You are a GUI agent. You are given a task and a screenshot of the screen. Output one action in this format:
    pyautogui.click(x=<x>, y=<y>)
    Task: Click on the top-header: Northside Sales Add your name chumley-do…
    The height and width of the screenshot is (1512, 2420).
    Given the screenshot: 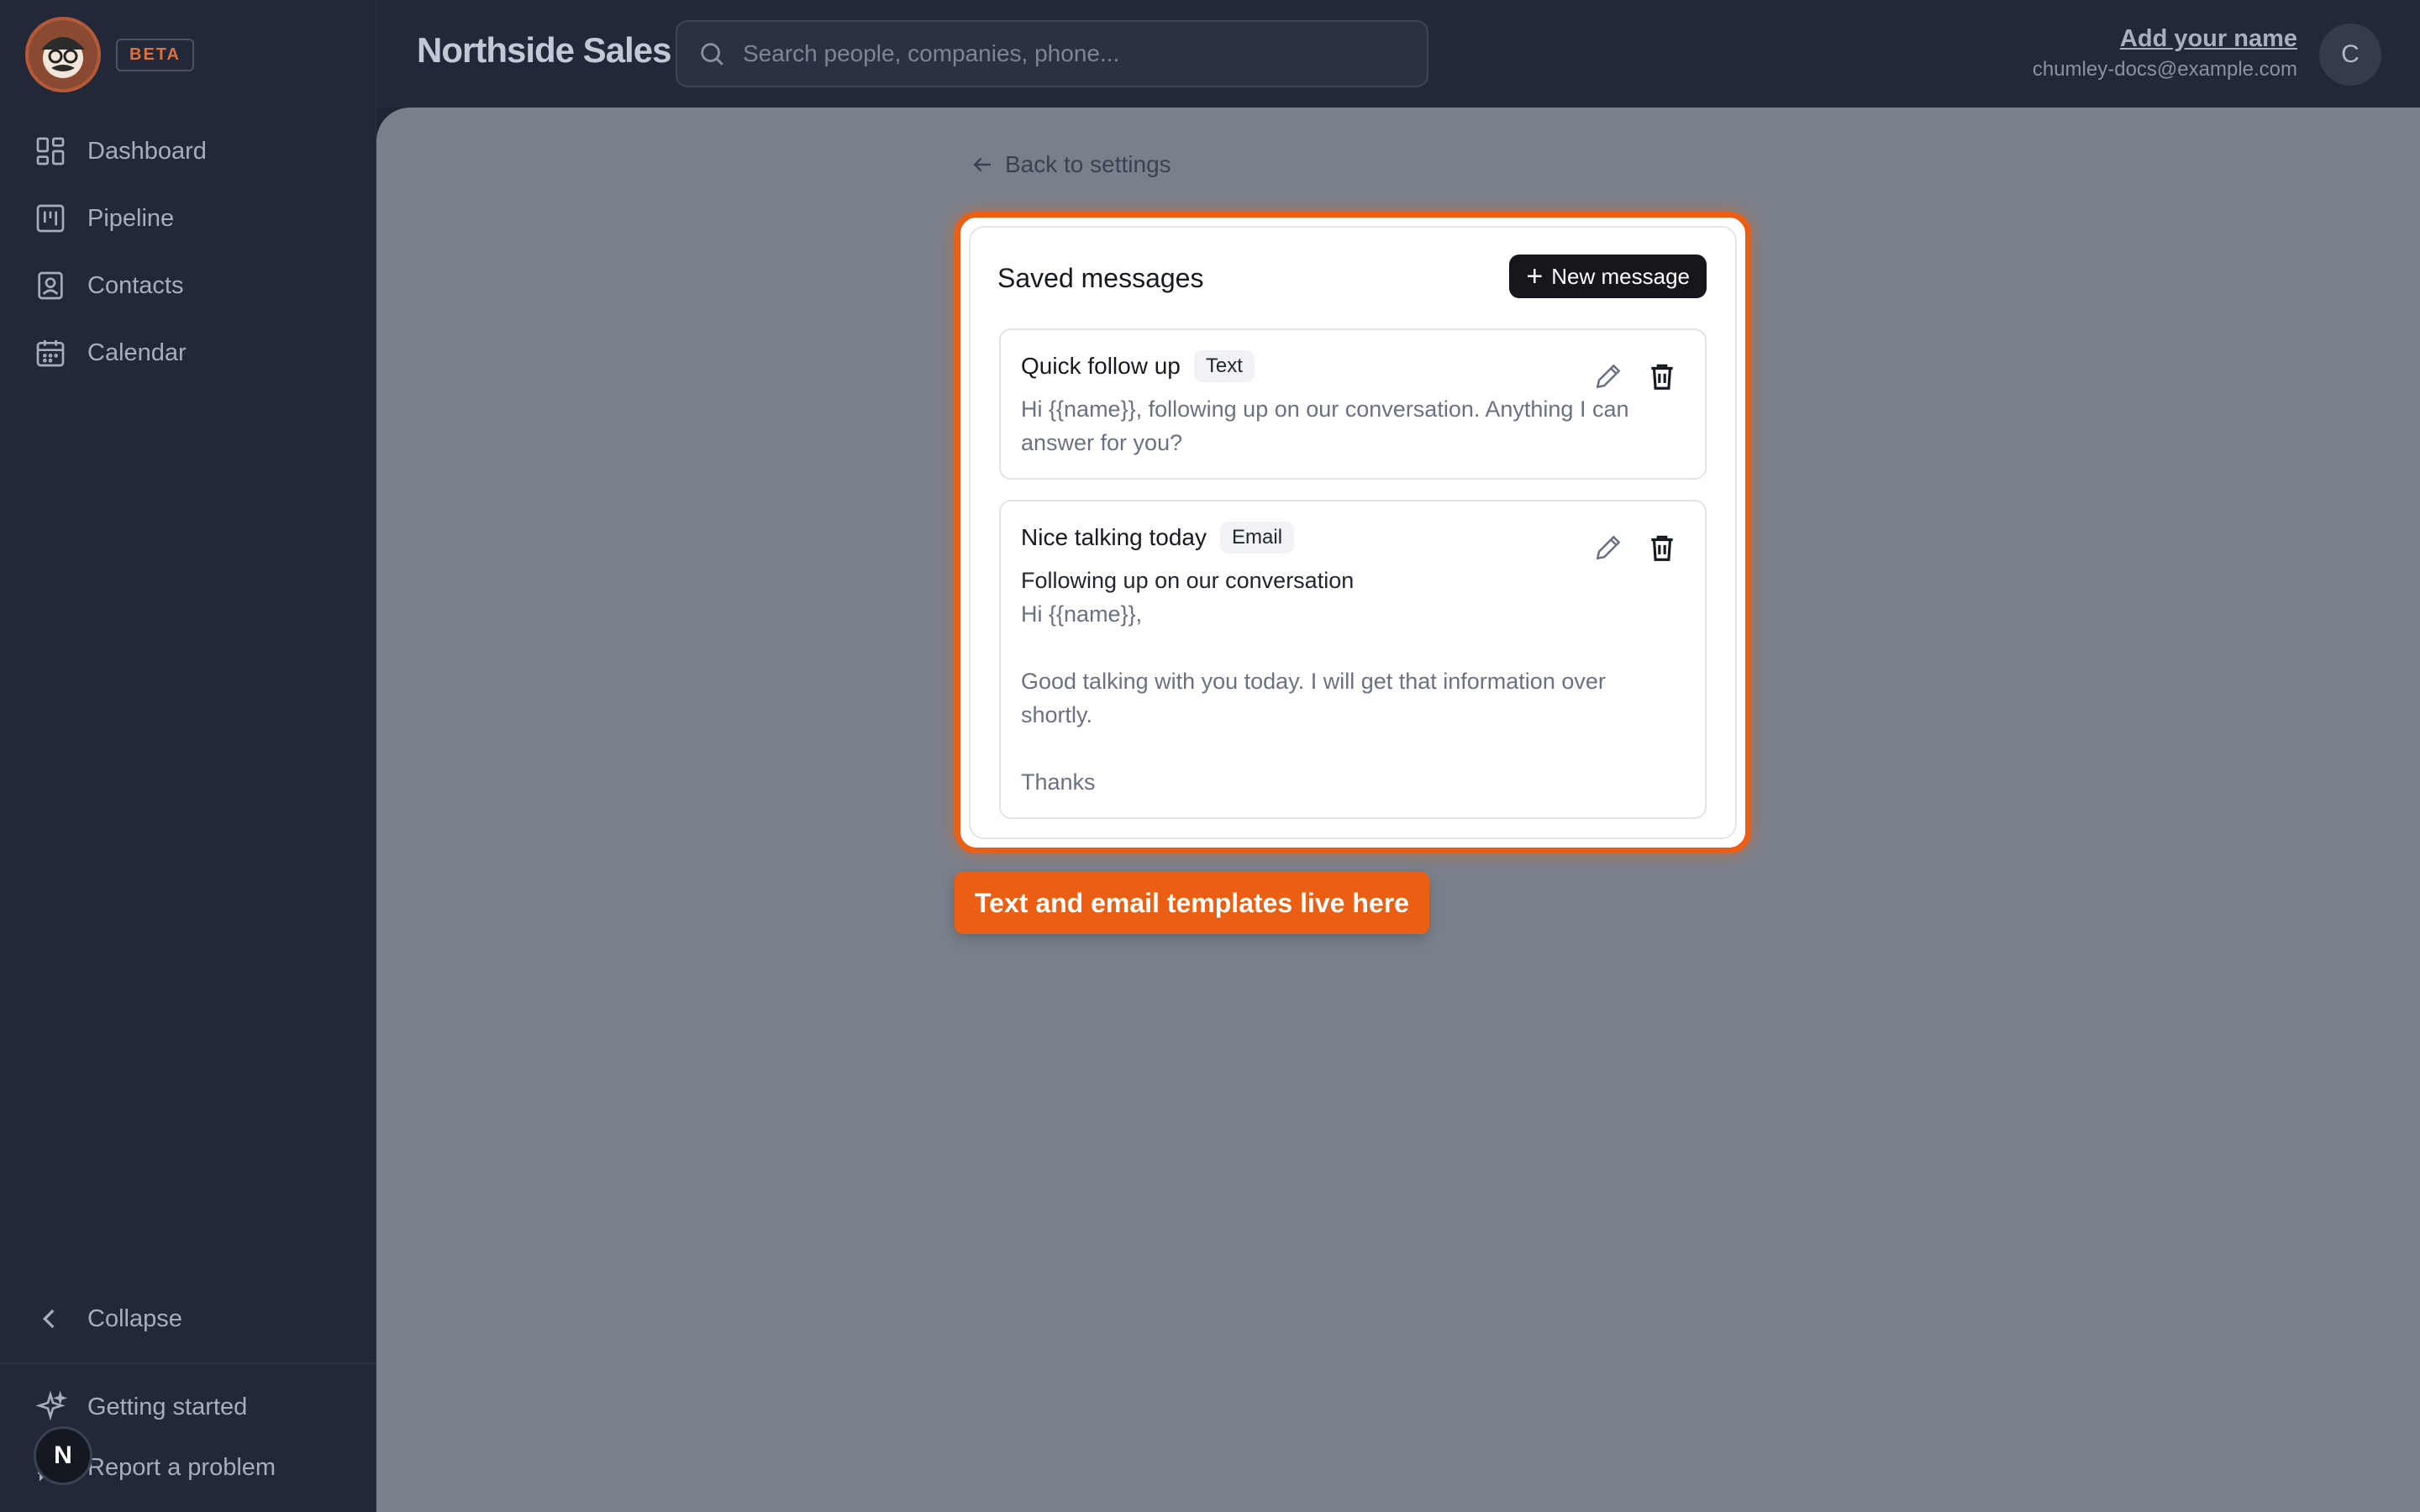 What is the action you would take?
    pyautogui.click(x=1398, y=54)
    